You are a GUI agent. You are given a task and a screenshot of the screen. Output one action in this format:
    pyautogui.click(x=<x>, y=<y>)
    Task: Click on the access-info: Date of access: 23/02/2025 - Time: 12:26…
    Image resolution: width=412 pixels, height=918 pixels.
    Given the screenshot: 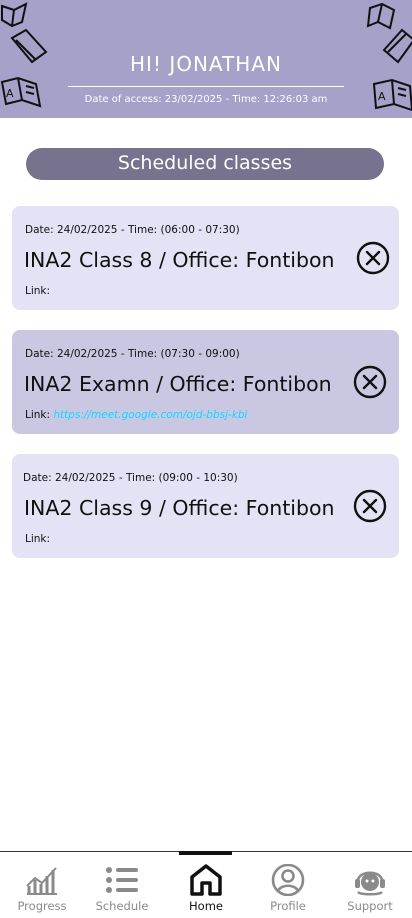 What is the action you would take?
    pyautogui.click(x=206, y=99)
    